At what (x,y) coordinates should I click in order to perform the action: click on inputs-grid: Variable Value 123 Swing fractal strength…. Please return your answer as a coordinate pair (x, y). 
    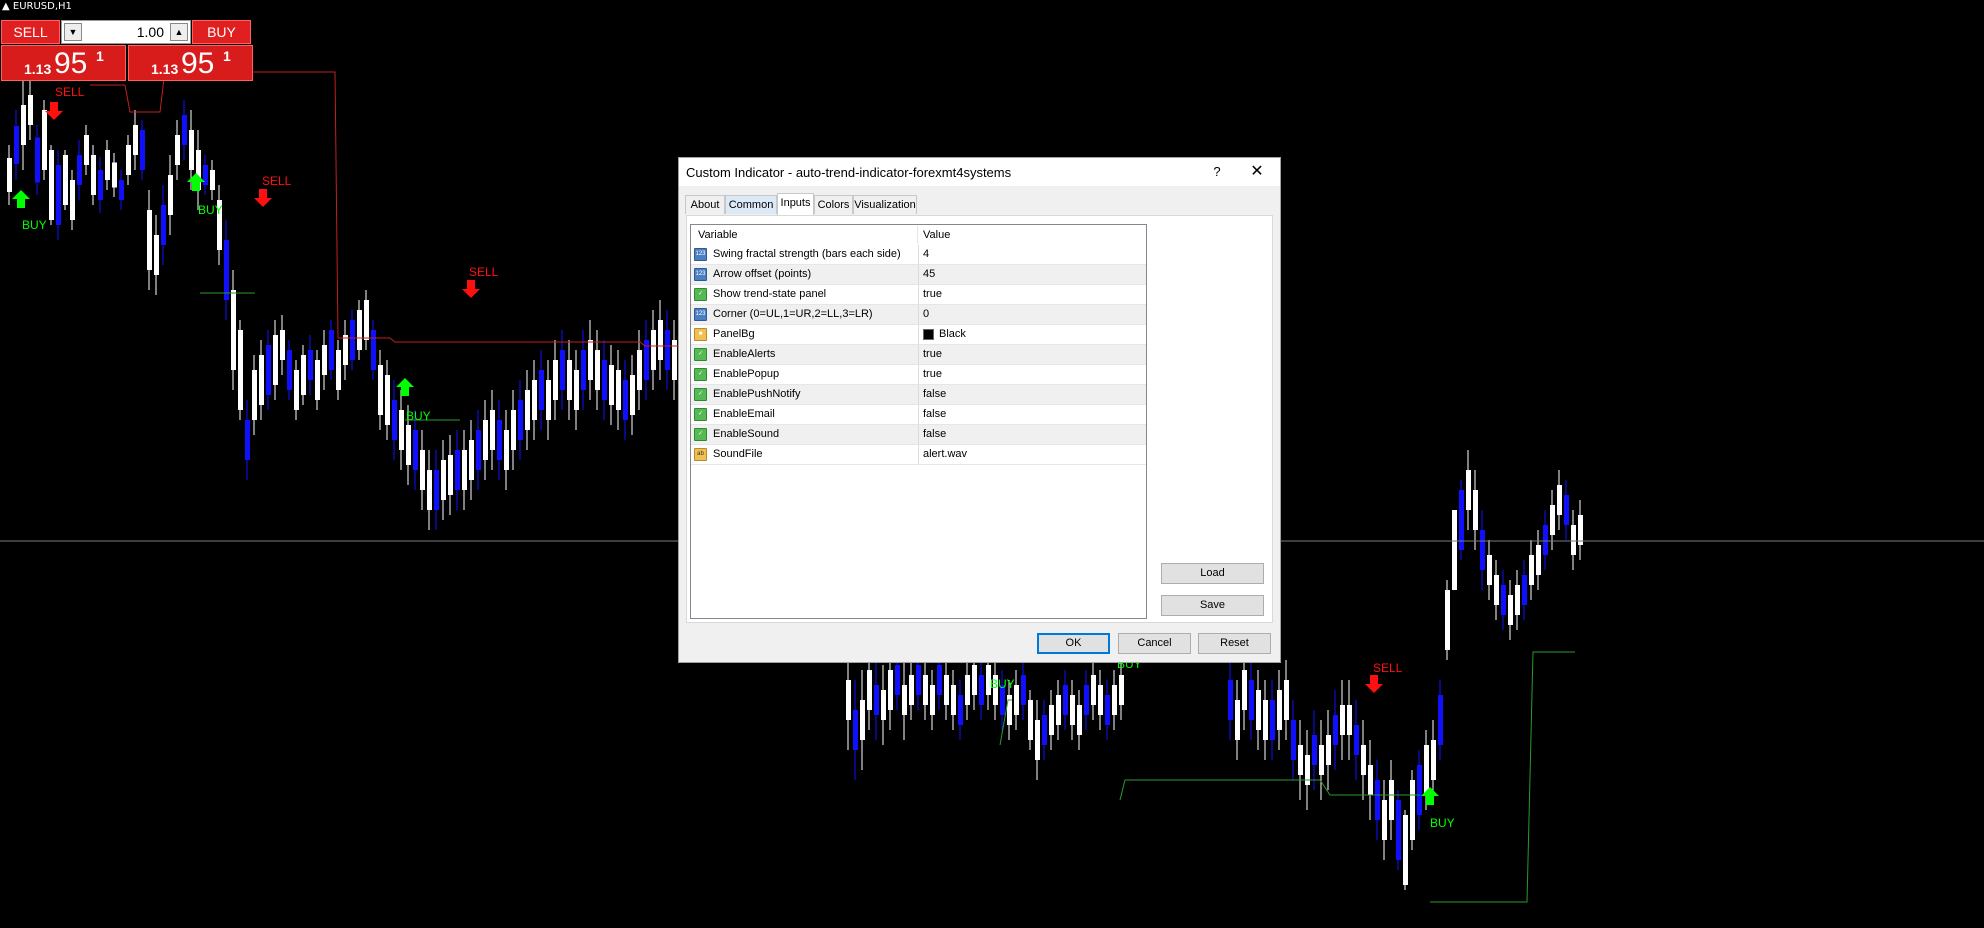
    Looking at the image, I should click on (918, 421).